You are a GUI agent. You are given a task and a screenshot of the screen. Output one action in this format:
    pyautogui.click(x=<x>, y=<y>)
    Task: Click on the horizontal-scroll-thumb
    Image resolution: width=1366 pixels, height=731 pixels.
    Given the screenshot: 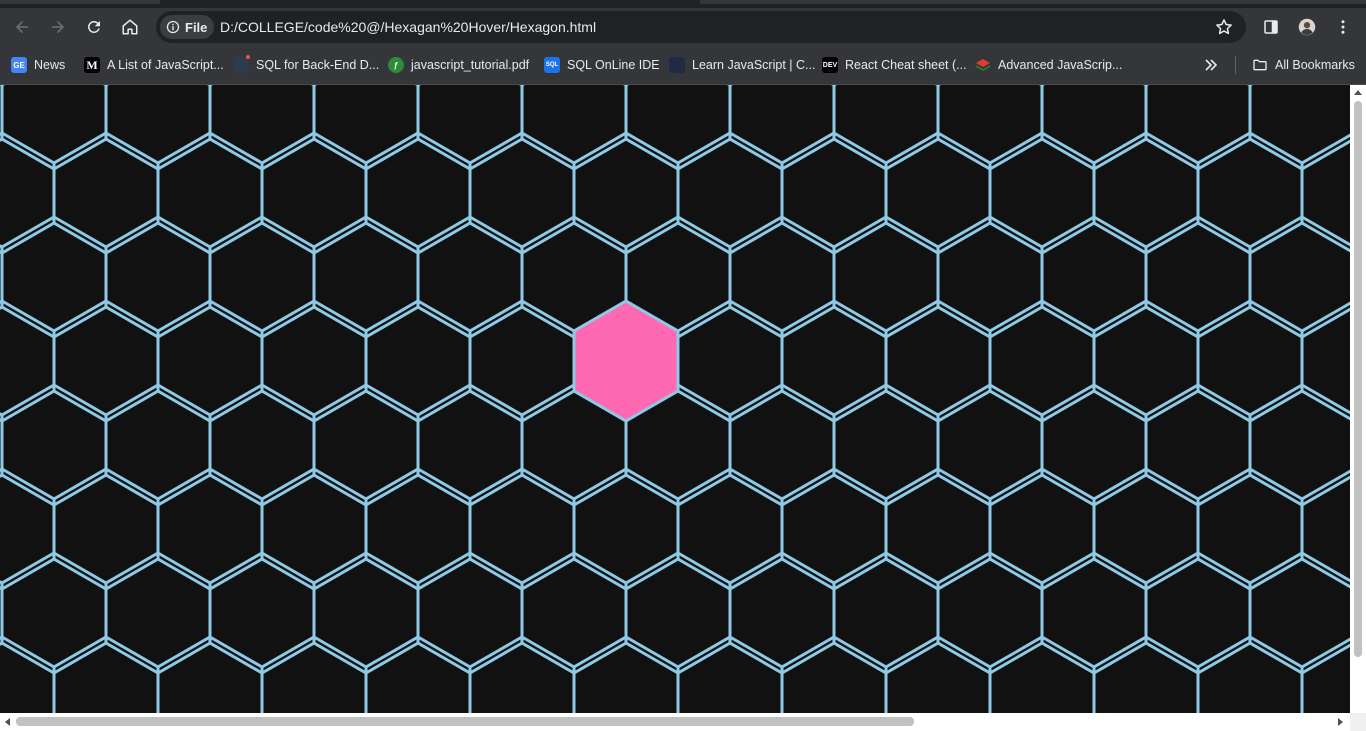 What is the action you would take?
    pyautogui.click(x=465, y=721)
    